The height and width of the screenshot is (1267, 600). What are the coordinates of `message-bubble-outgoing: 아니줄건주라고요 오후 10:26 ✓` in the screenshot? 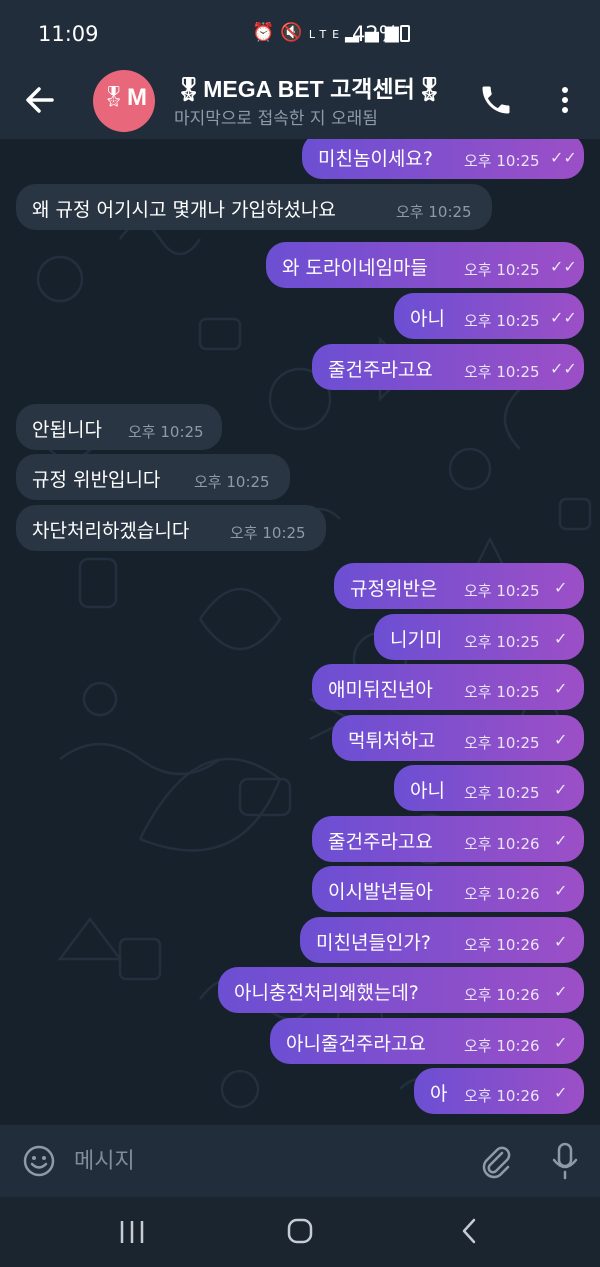 It's located at (427, 1041).